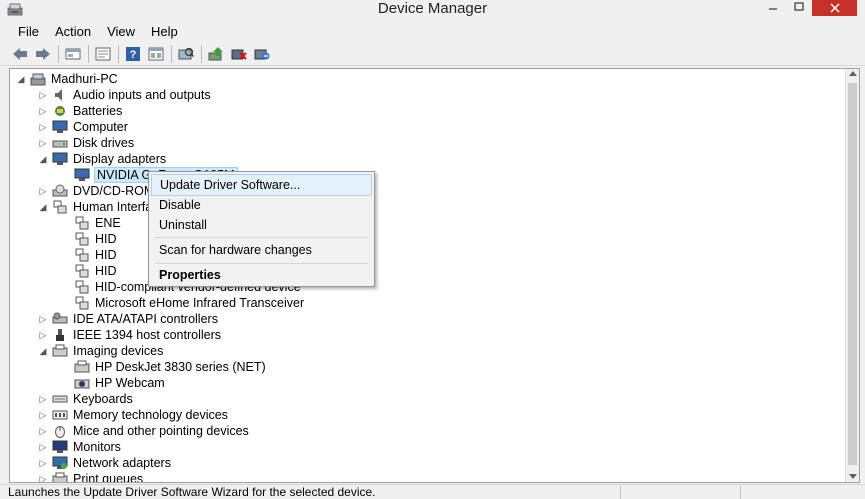  I want to click on tree-item-label: Batteries, so click(98, 111).